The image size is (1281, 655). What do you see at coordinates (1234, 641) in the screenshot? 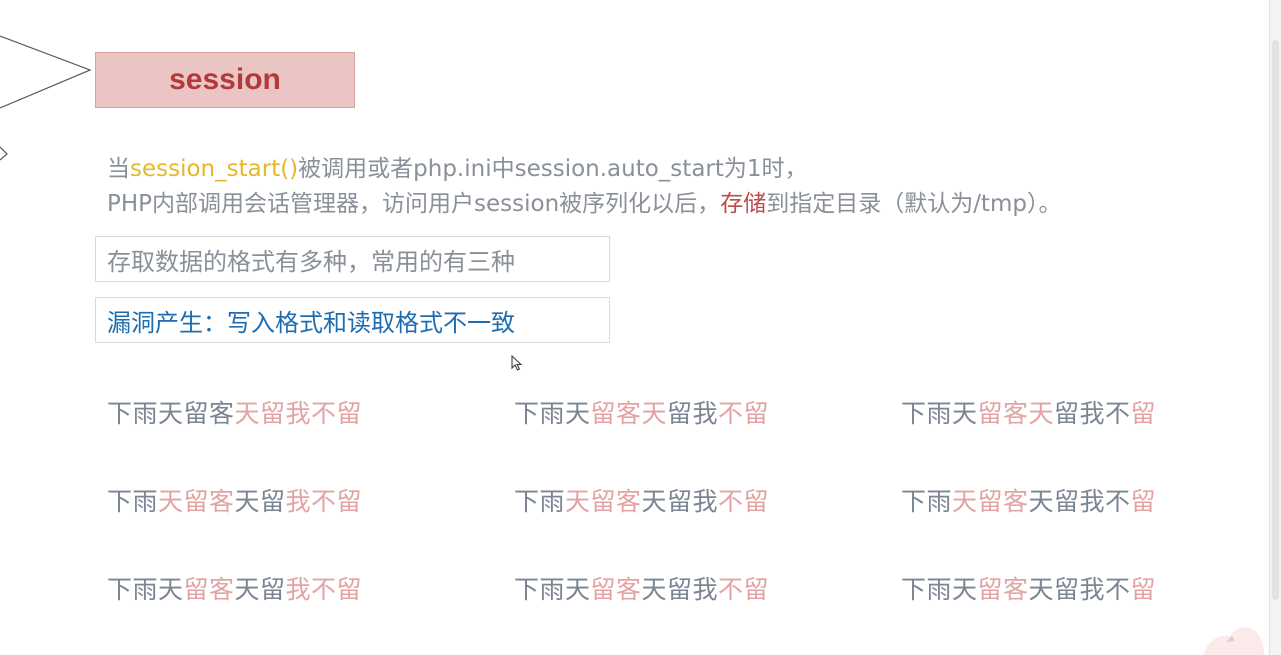
I see `corner-decoration-icon` at bounding box center [1234, 641].